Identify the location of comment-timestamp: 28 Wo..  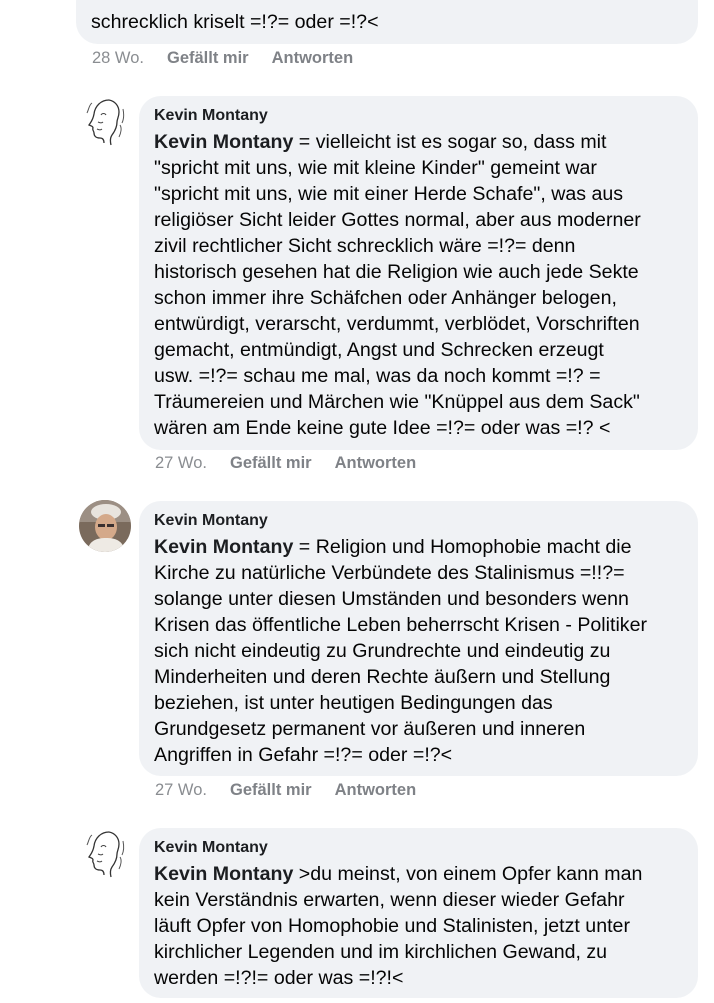
(118, 58).